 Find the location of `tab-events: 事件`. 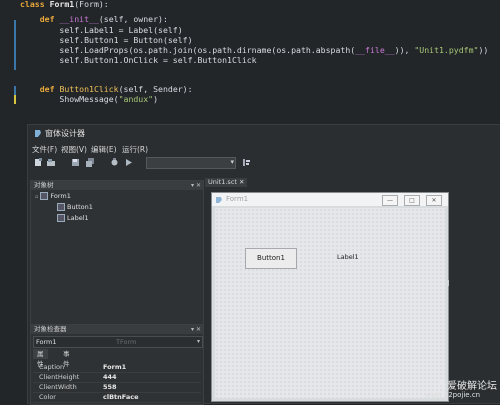

tab-events: 事件 is located at coordinates (66, 358).